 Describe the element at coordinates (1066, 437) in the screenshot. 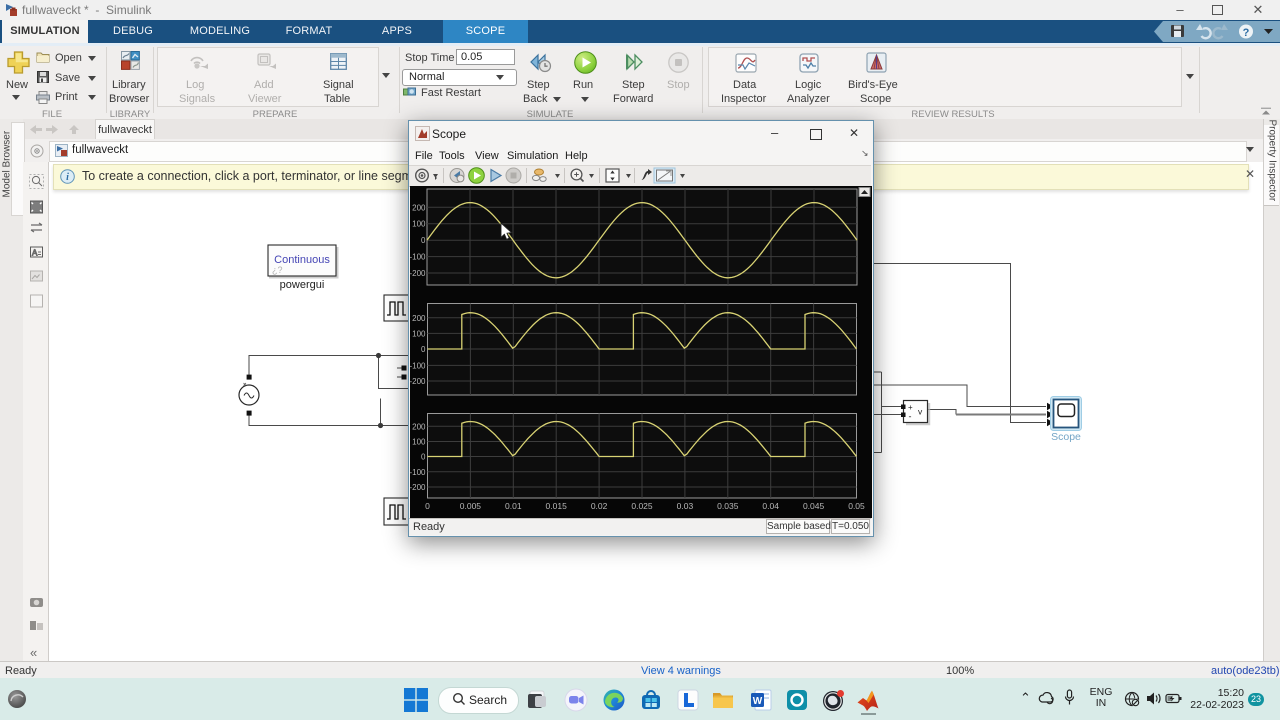

I see `svg-text: Scope` at that location.